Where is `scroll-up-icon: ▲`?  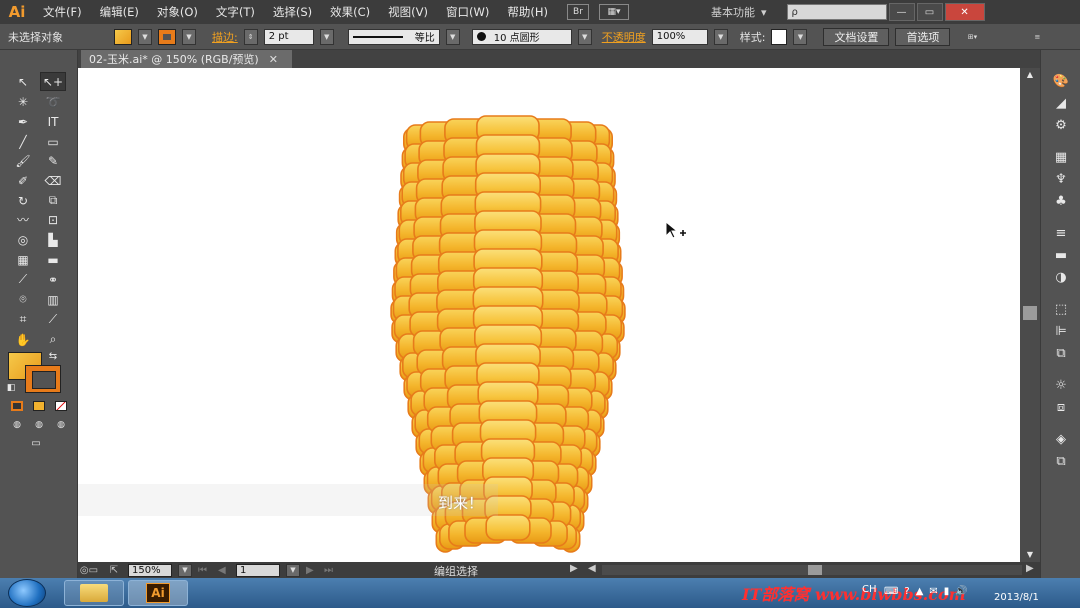
scroll-up-icon: ▲ is located at coordinates (1030, 74).